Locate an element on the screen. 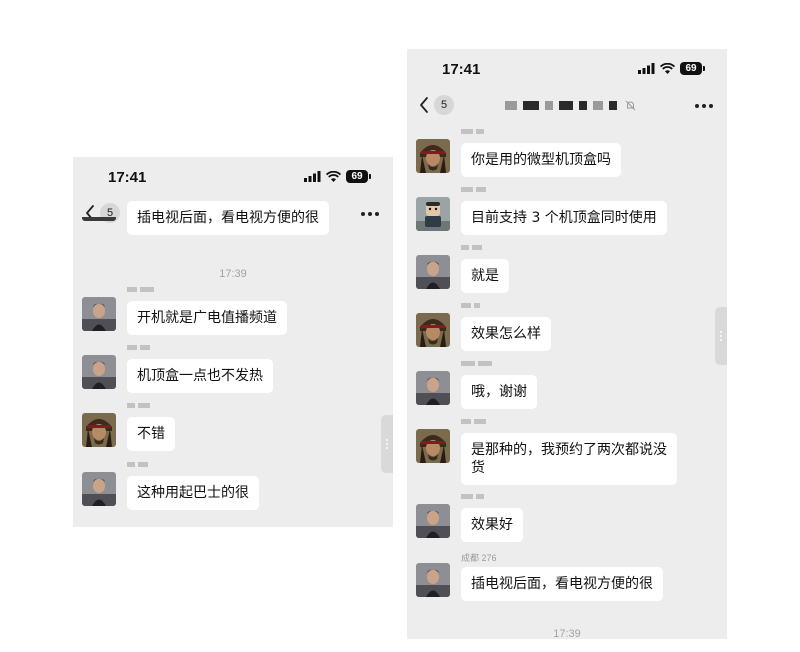 The width and height of the screenshot is (800, 652). message-bubble: 开机就是广电值播频道 is located at coordinates (207, 318).